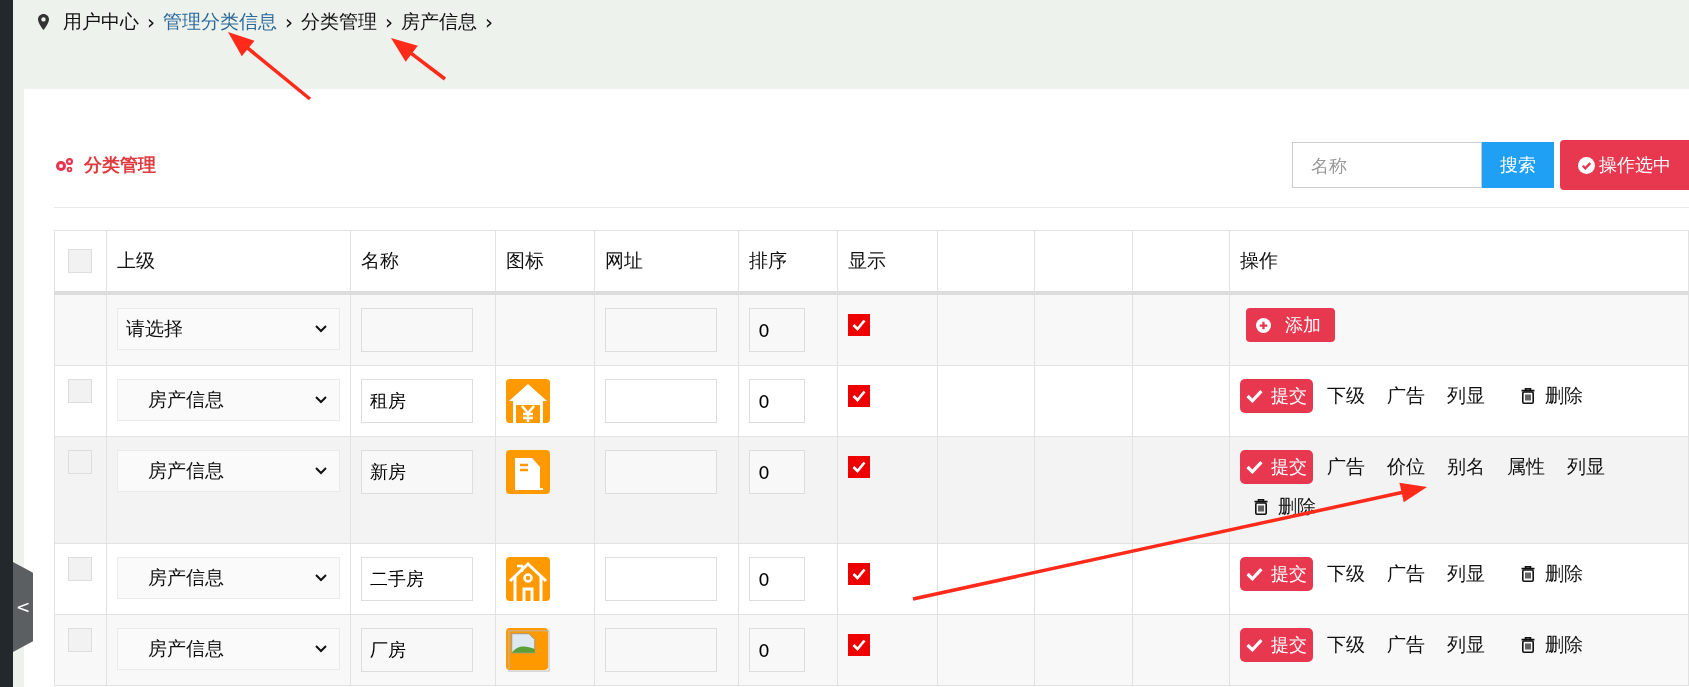 The image size is (1689, 687). Describe the element at coordinates (380, 260) in the screenshot. I see `column-header: 名称` at that location.